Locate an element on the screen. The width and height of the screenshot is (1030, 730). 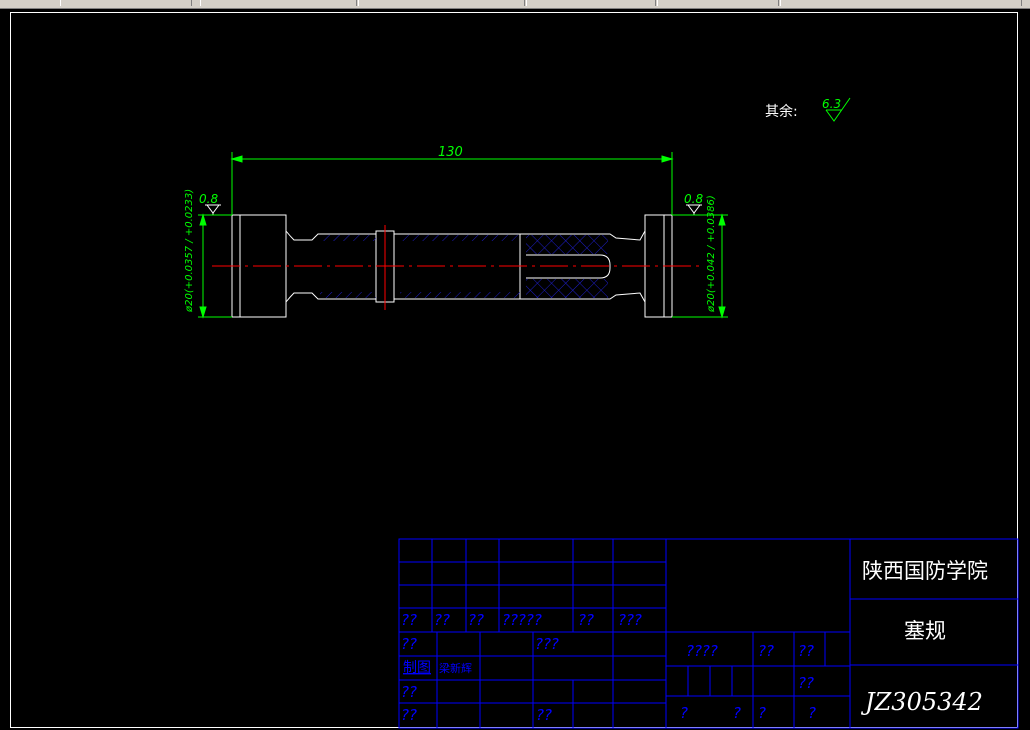
roughness-note-value: 6.3 is located at coordinates (831, 104).